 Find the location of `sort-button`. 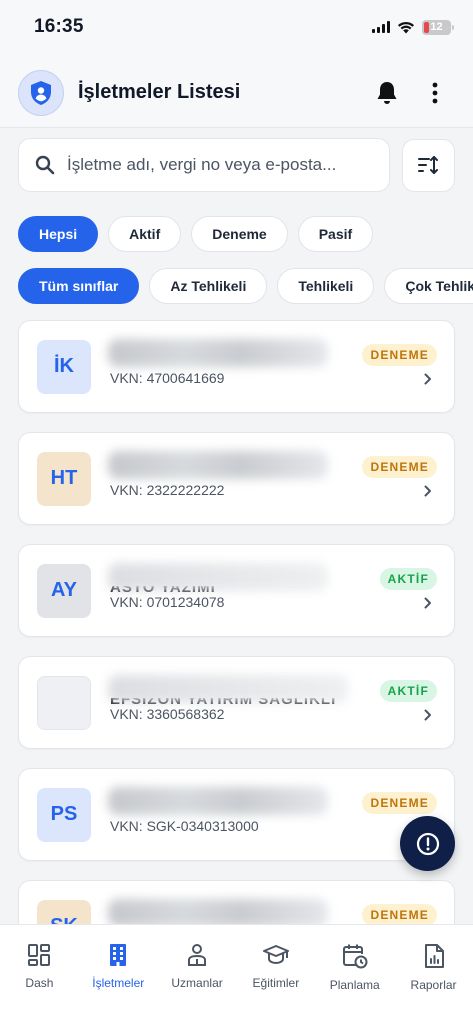

sort-button is located at coordinates (428, 165).